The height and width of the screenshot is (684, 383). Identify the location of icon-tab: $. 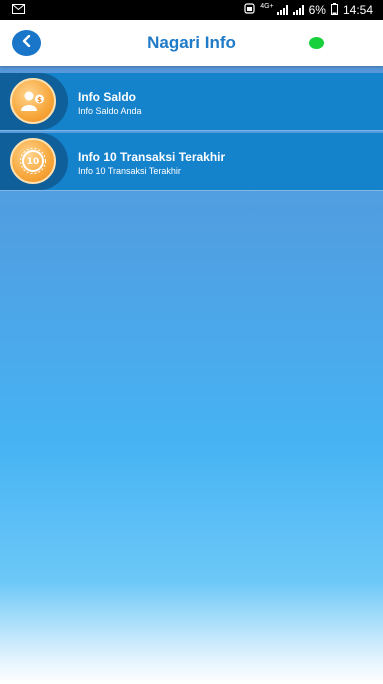
(34, 101).